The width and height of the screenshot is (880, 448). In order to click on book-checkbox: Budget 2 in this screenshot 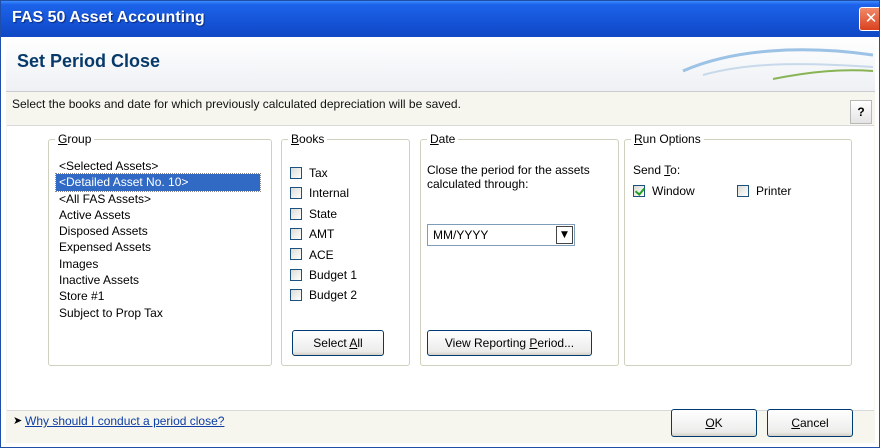, I will do `click(323, 295)`.